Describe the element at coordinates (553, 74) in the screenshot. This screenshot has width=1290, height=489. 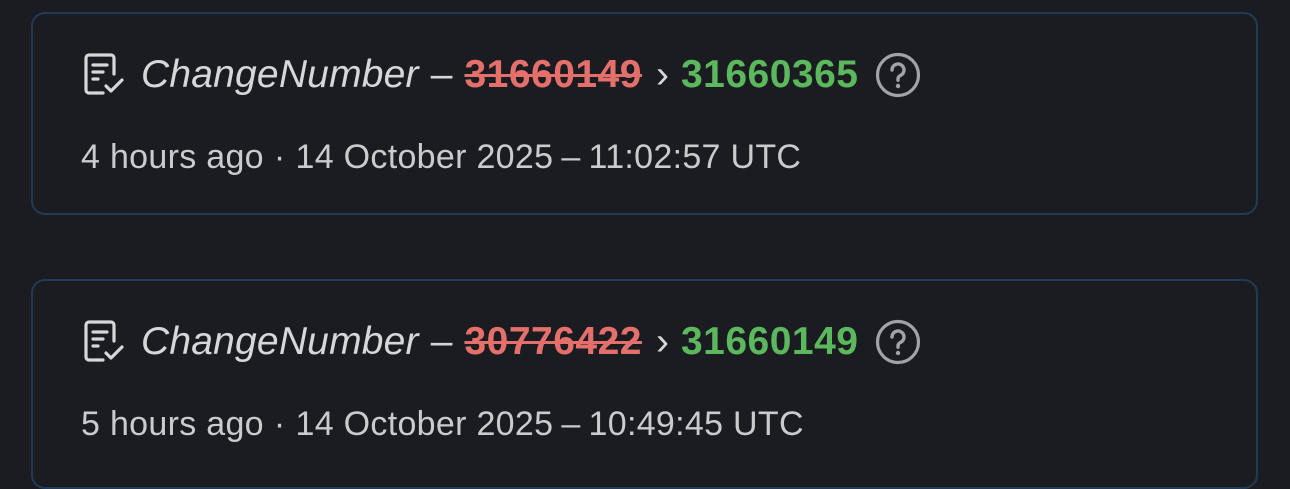
I see `old-value: 31660149` at that location.